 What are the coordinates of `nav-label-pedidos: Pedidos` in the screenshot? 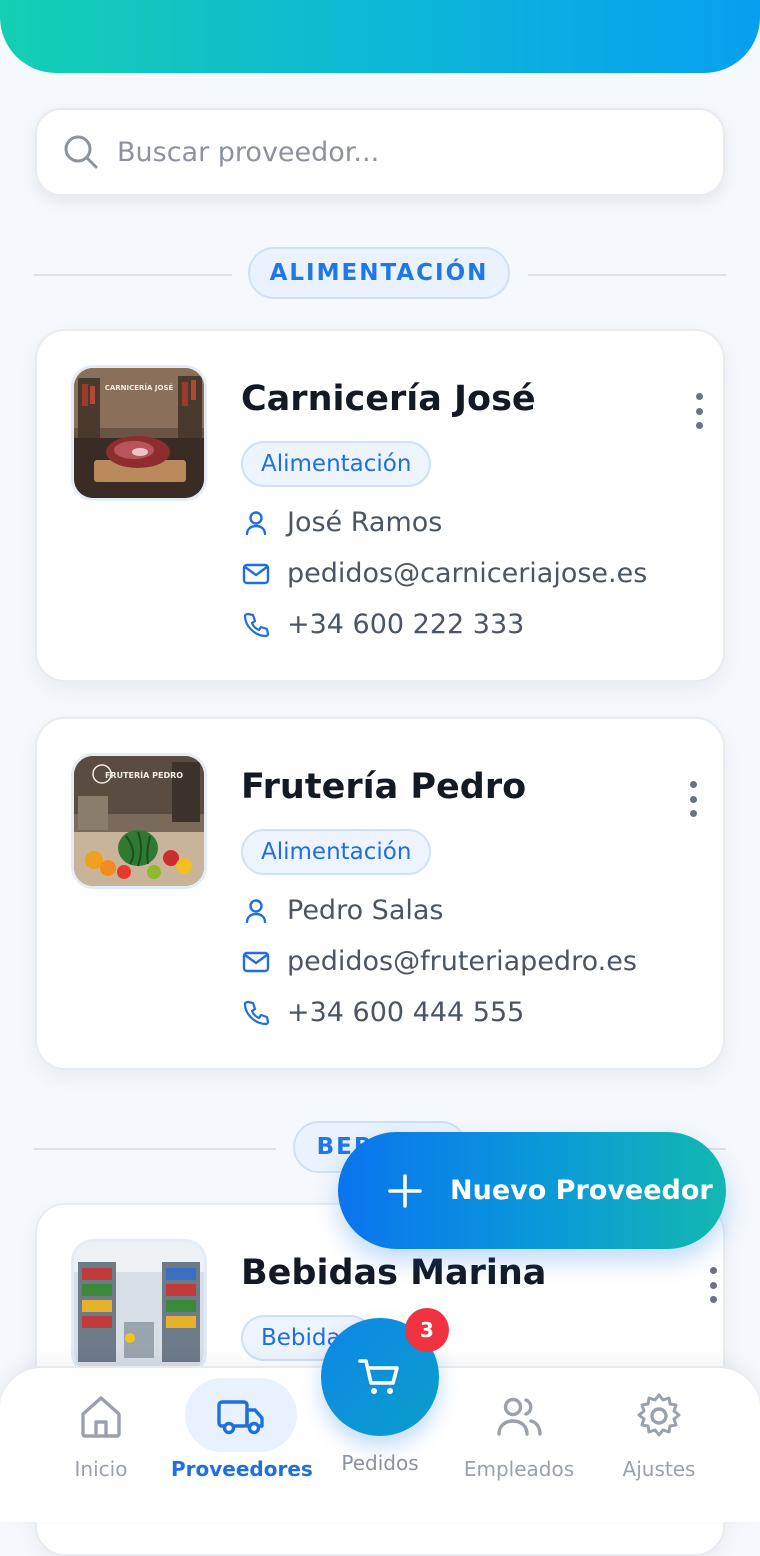 It's located at (380, 1463).